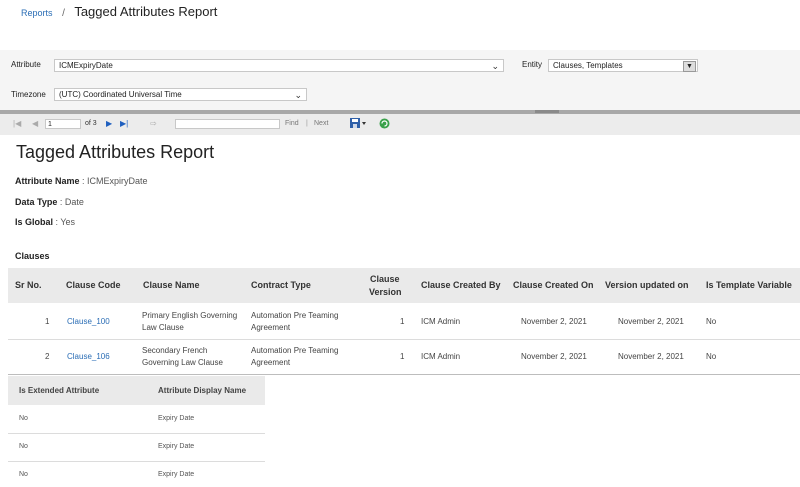 Image resolution: width=800 pixels, height=487 pixels. What do you see at coordinates (47, 321) in the screenshot?
I see `cell-sr-no: 1` at bounding box center [47, 321].